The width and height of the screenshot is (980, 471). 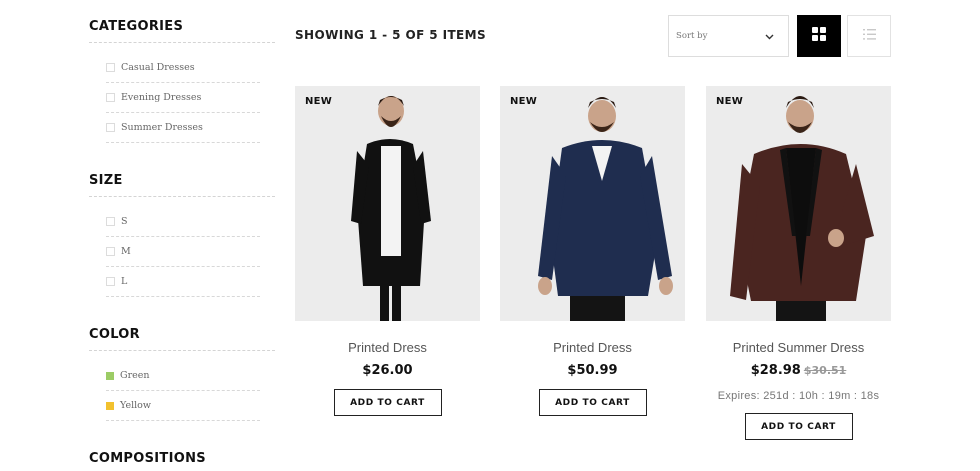 What do you see at coordinates (798, 347) in the screenshot?
I see `product-name: Printed Summer Dress` at bounding box center [798, 347].